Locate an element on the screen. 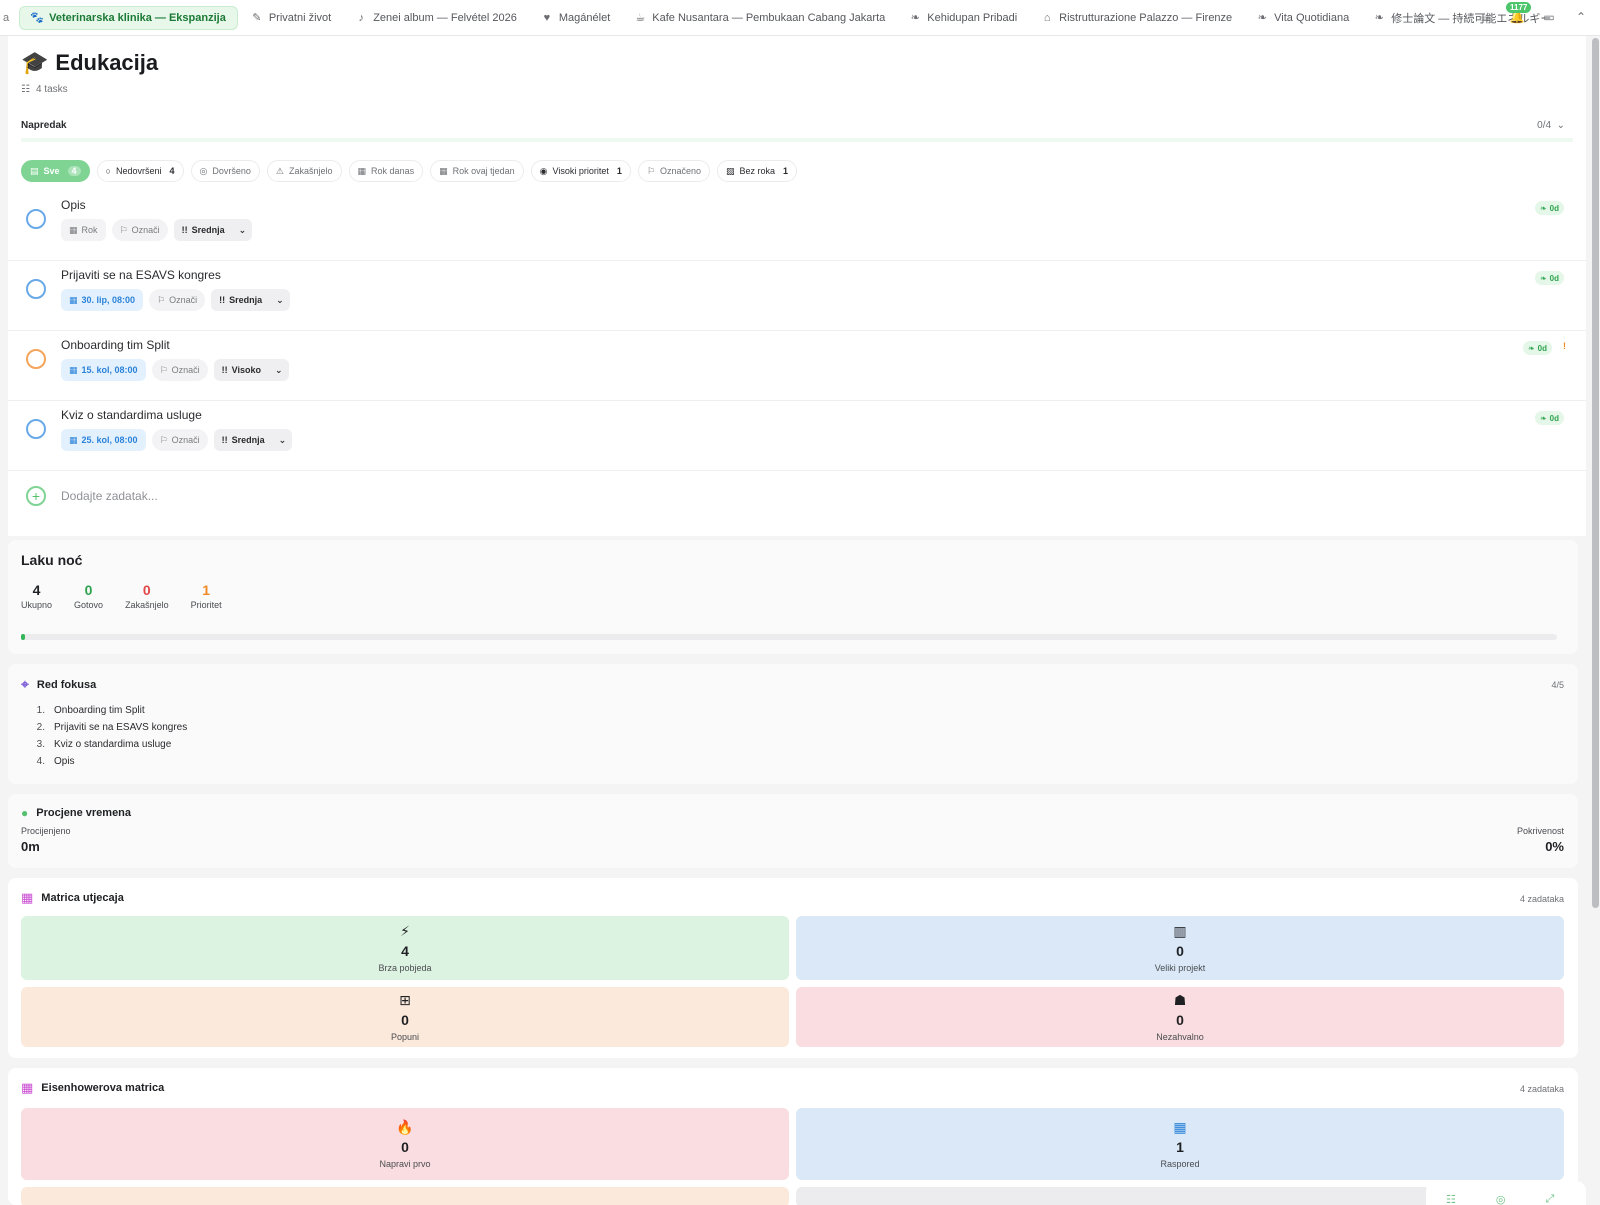 The image size is (1600, 1205). grid-icon: ▦ is located at coordinates (27, 897).